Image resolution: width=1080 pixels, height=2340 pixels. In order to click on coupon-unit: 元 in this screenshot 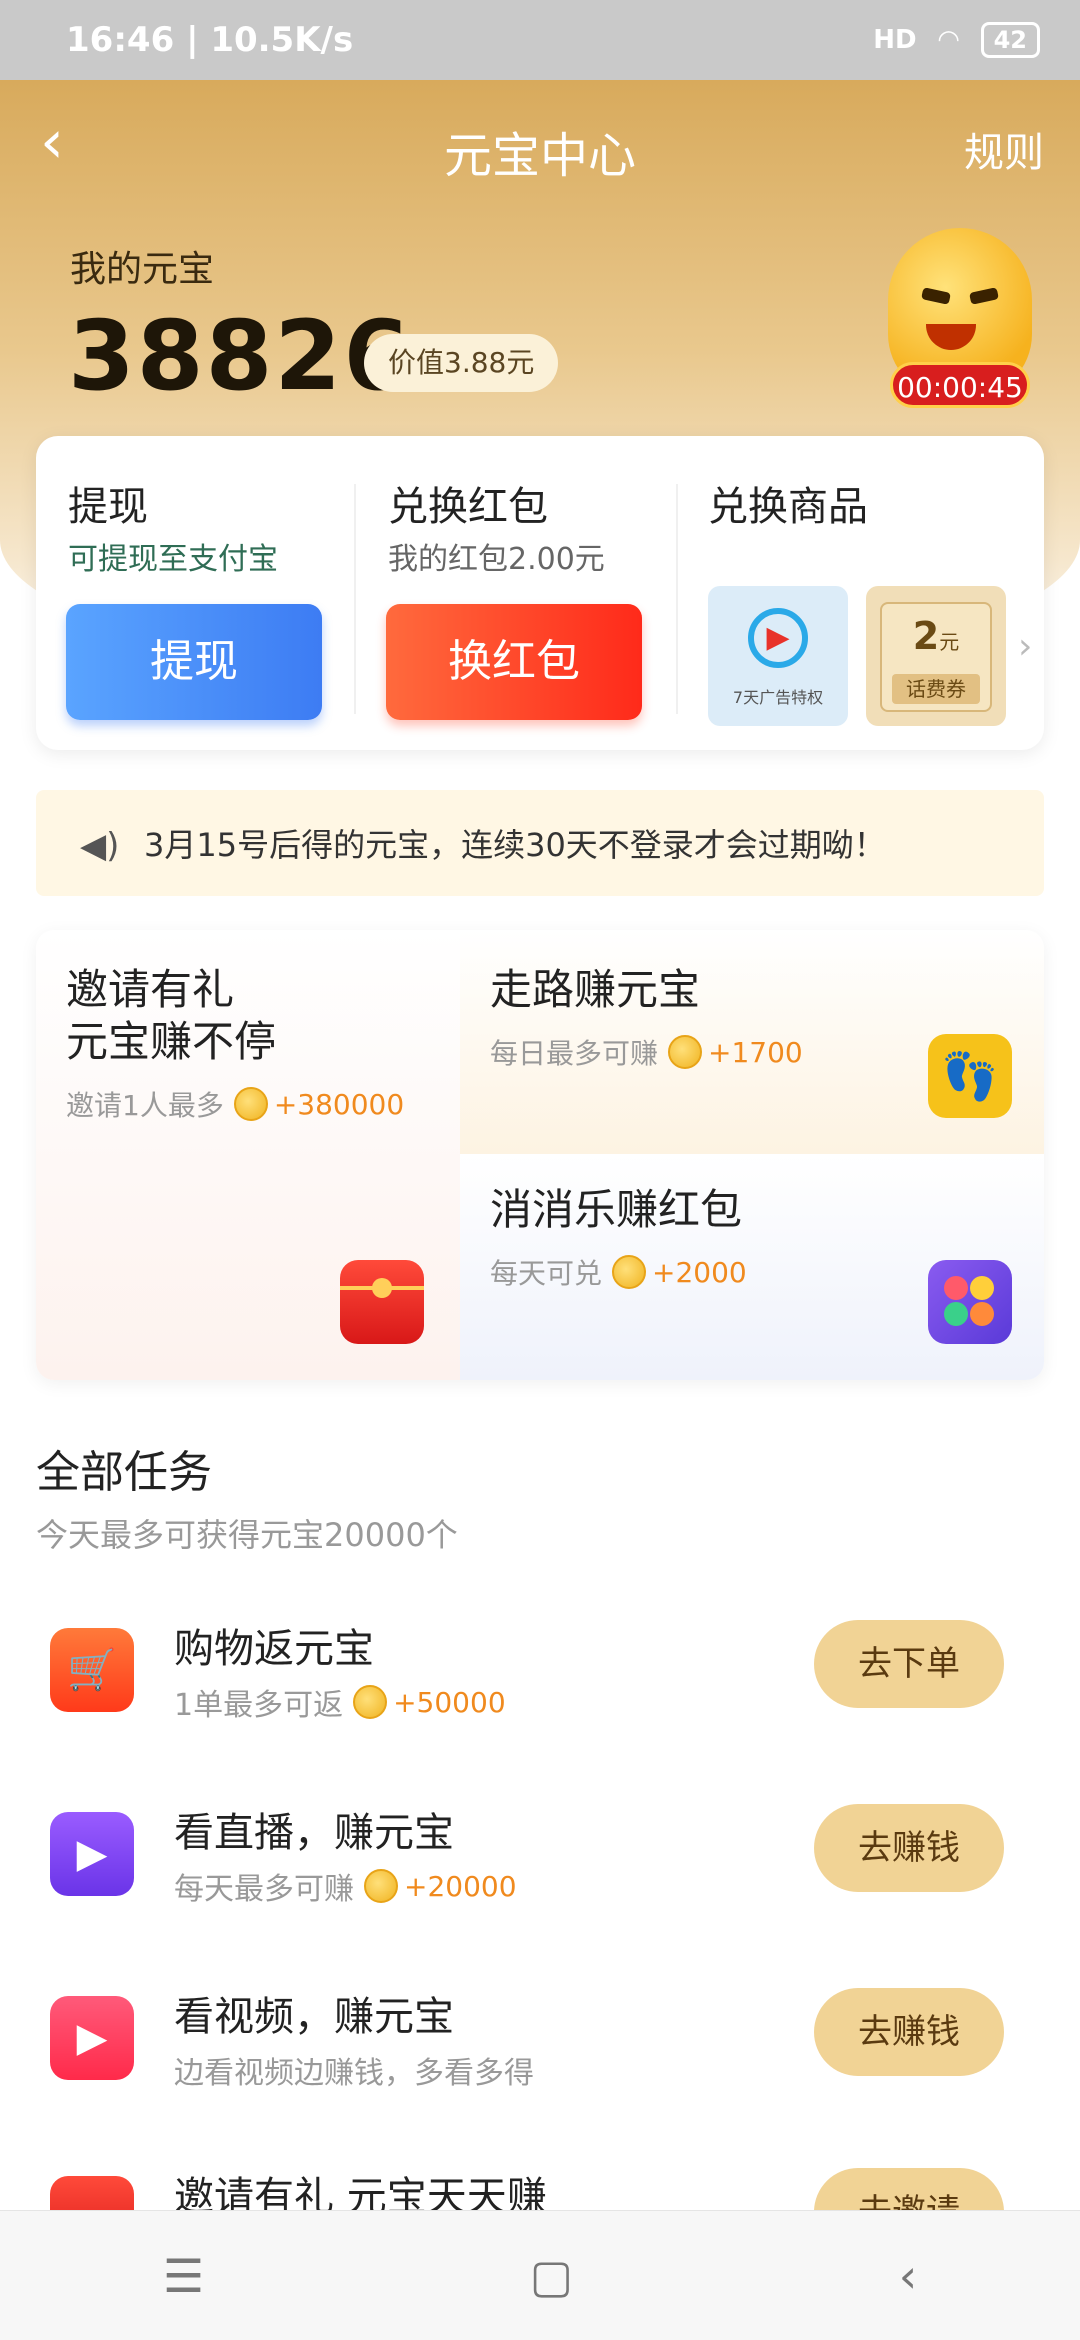, I will do `click(949, 642)`.